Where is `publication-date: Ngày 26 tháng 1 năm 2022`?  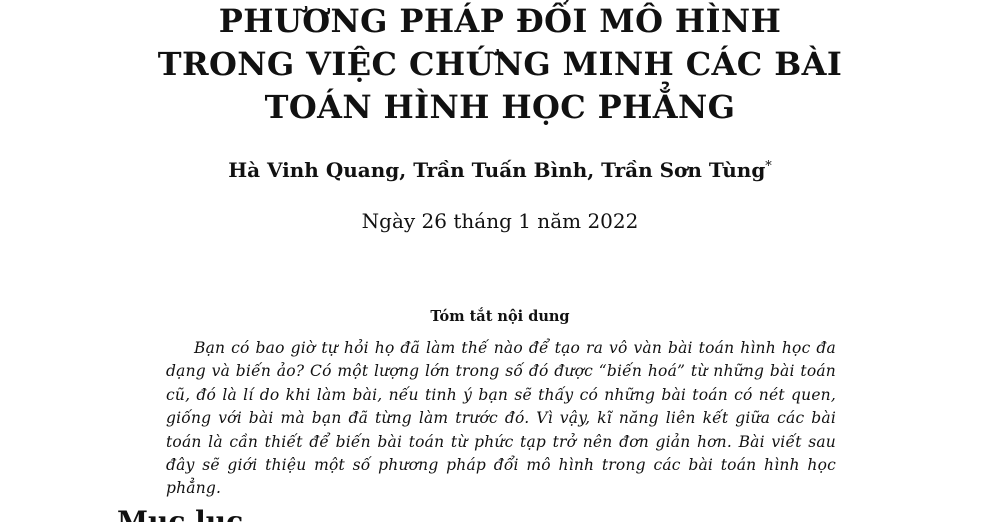 publication-date: Ngày 26 tháng 1 năm 2022 is located at coordinates (500, 221).